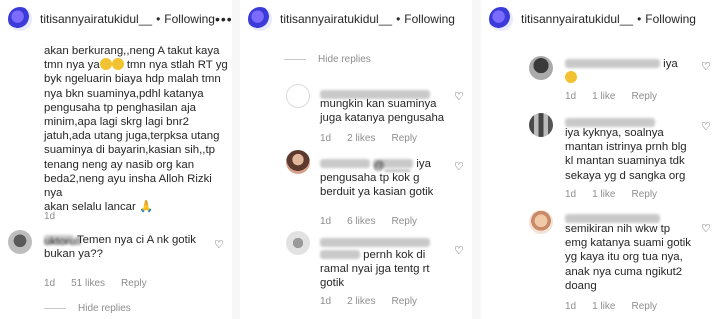 This screenshot has width=720, height=319. What do you see at coordinates (377, 192) in the screenshot?
I see `comment-line: berduit ya kasian gotik` at bounding box center [377, 192].